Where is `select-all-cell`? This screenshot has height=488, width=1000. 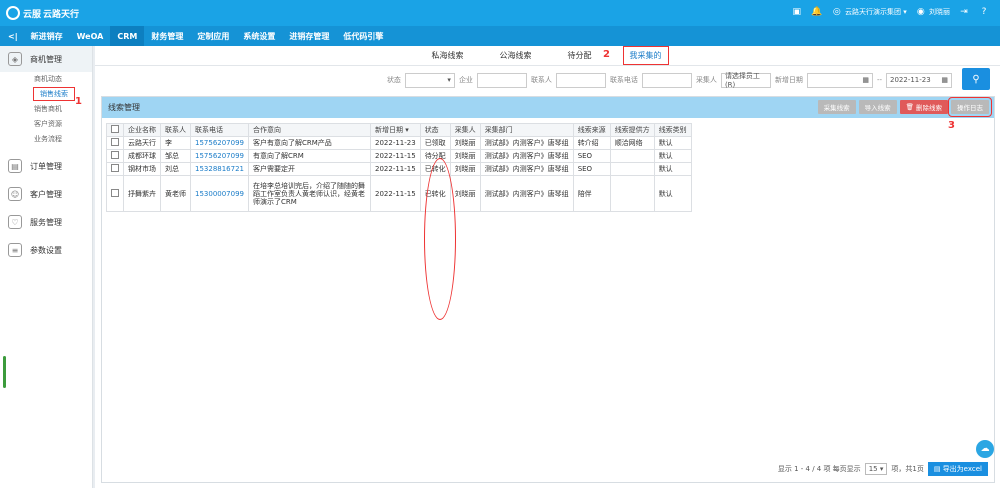 select-all-cell is located at coordinates (115, 130).